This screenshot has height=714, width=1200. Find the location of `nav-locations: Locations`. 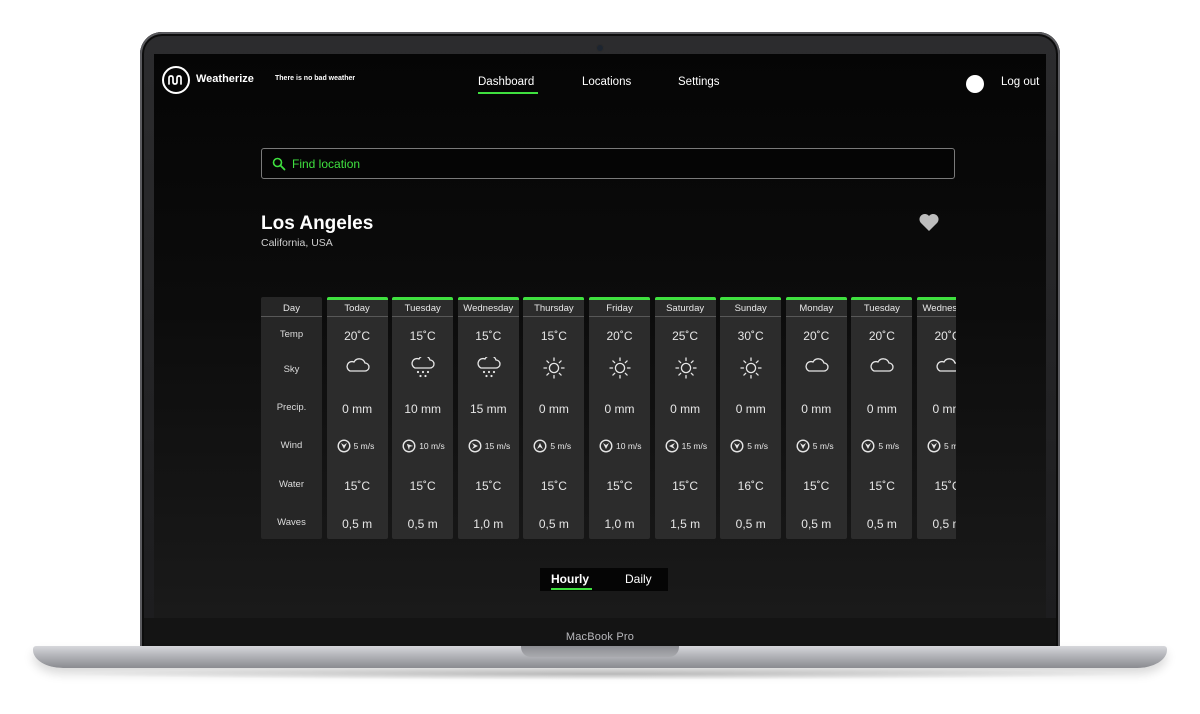

nav-locations: Locations is located at coordinates (606, 82).